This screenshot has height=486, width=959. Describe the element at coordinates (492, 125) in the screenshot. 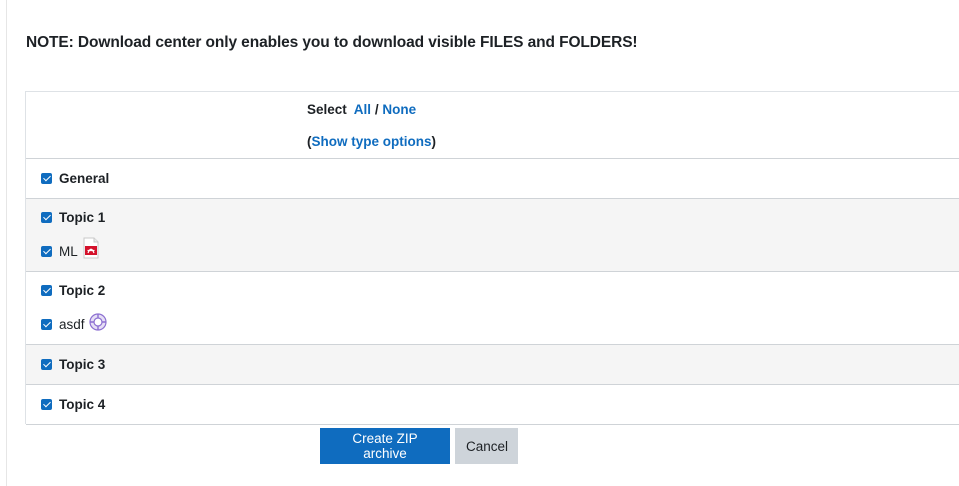

I see `select-controls: Select All / None (Show type options)` at that location.